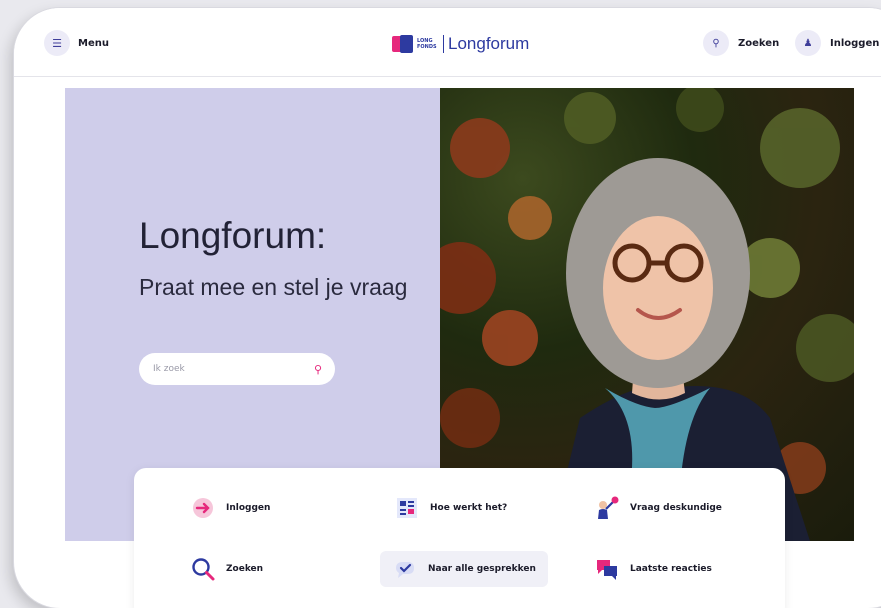 The width and height of the screenshot is (881, 608). Describe the element at coordinates (482, 569) in the screenshot. I see `quick-link-all-conversations-label: Naar alle gesprekken` at that location.